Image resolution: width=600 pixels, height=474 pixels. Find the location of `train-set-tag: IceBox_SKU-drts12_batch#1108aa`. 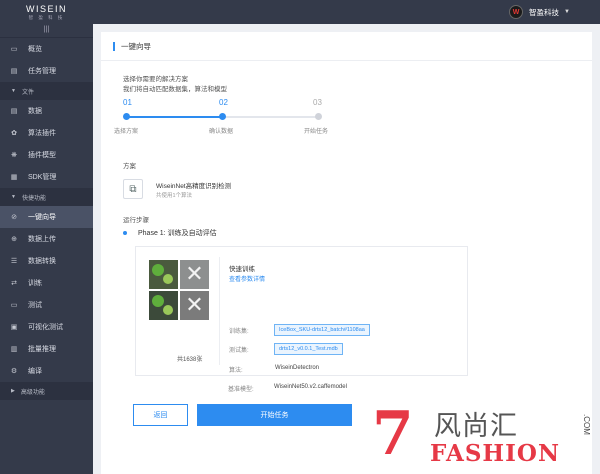

train-set-tag: IceBox_SKU-drts12_batch#1108aa is located at coordinates (322, 330).